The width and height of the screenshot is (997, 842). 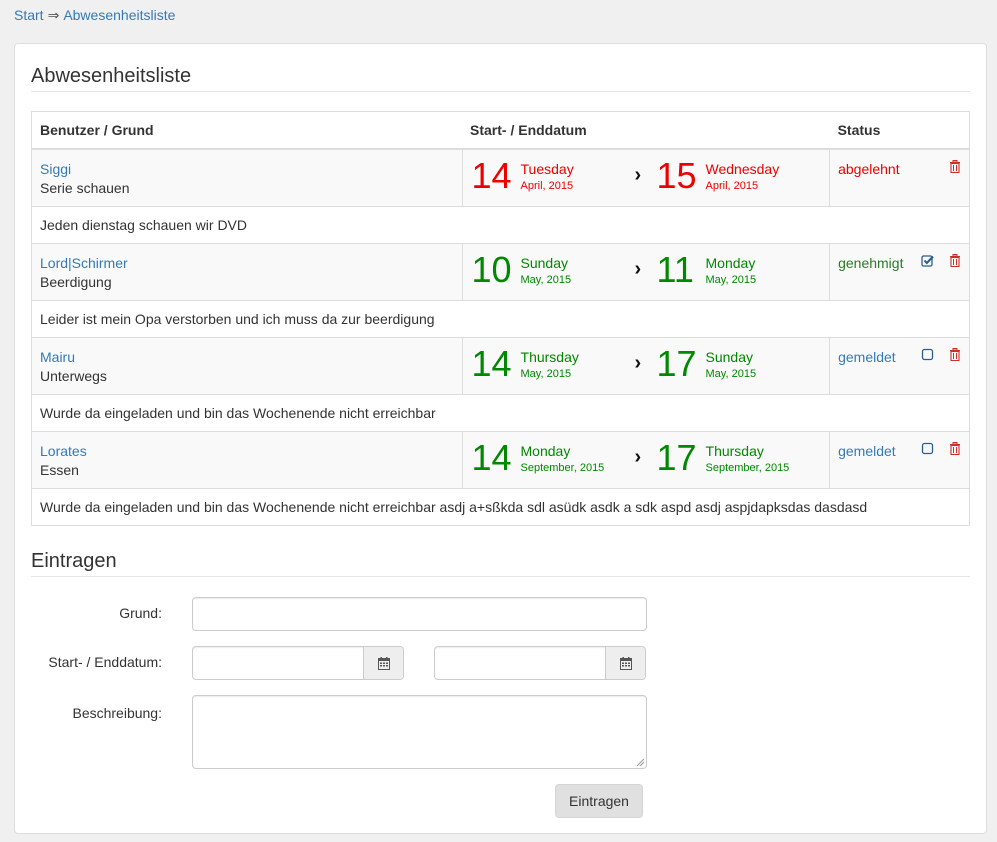 What do you see at coordinates (547, 168) in the screenshot?
I see `start-weekday: Tuesday` at bounding box center [547, 168].